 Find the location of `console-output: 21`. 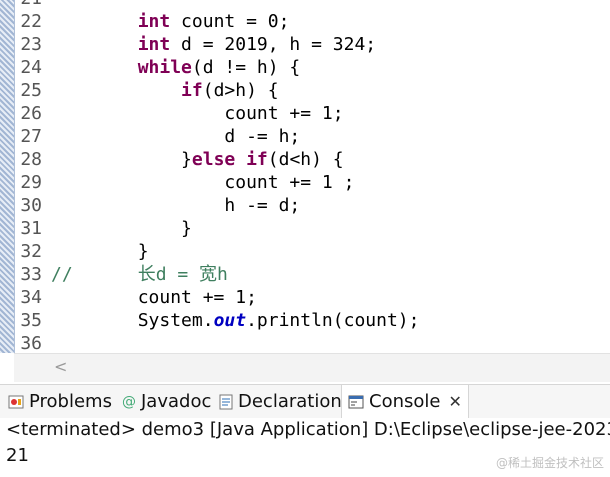

console-output: 21 is located at coordinates (17, 455).